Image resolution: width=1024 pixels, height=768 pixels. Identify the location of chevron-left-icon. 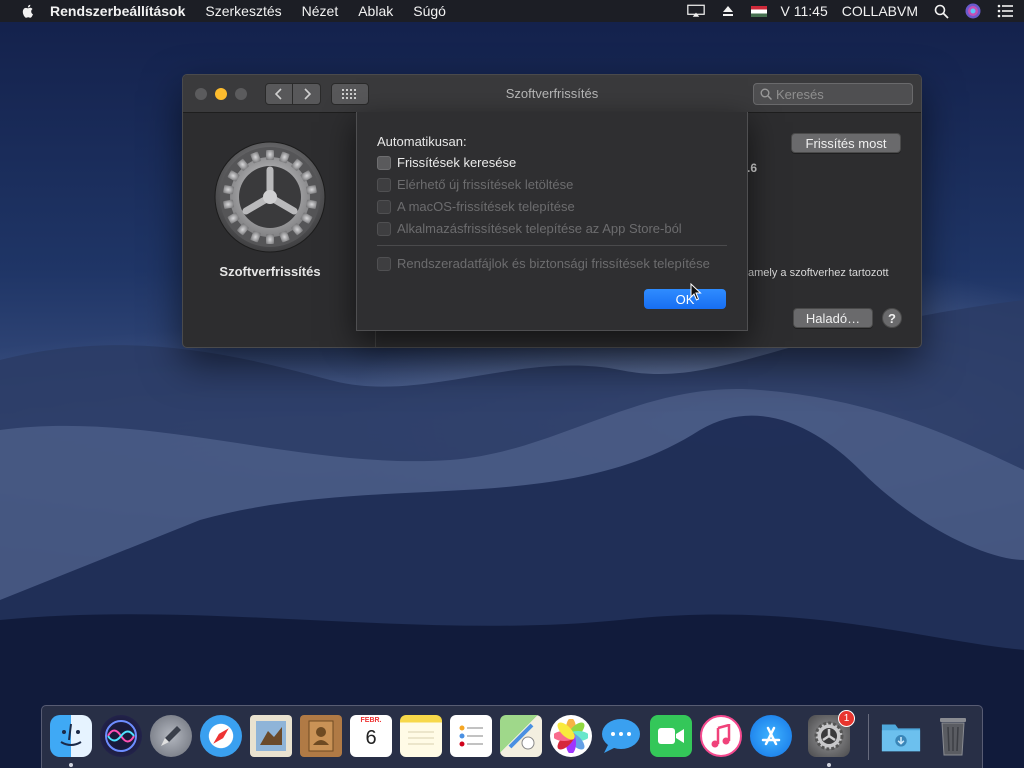
(278, 93).